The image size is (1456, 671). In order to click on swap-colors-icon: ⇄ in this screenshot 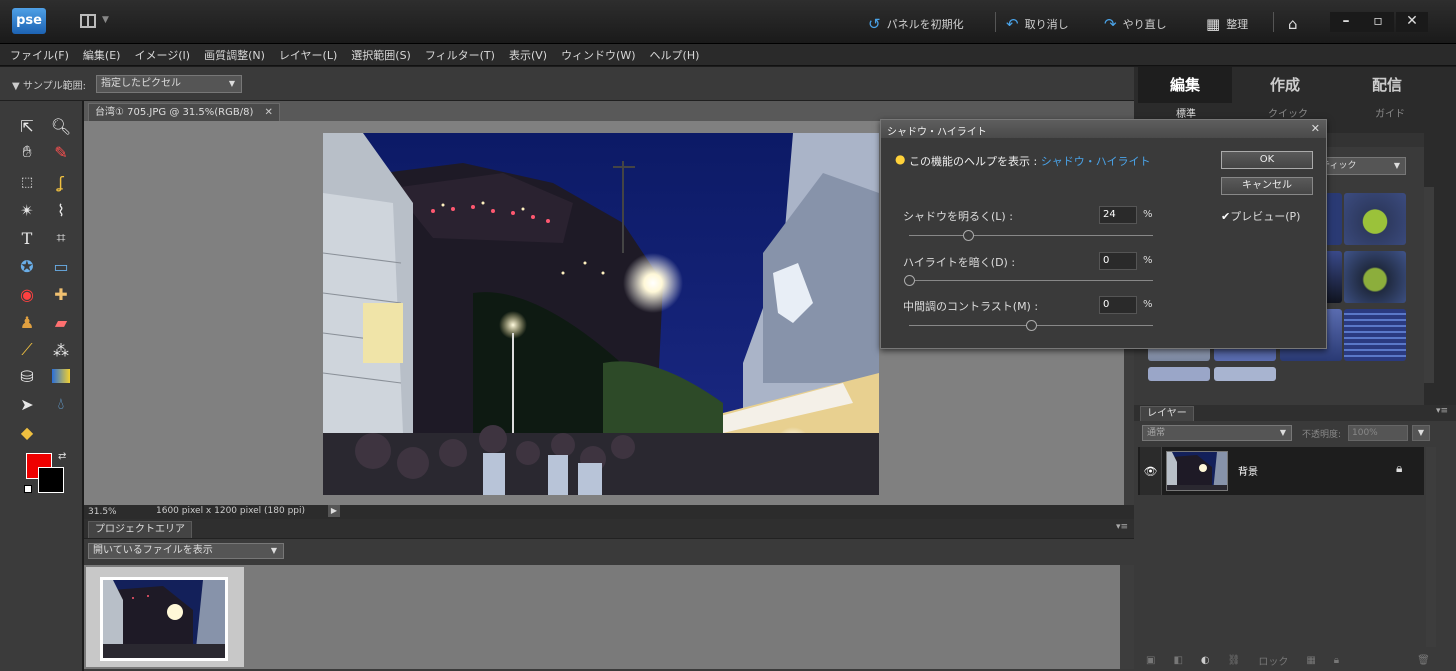, I will do `click(62, 456)`.